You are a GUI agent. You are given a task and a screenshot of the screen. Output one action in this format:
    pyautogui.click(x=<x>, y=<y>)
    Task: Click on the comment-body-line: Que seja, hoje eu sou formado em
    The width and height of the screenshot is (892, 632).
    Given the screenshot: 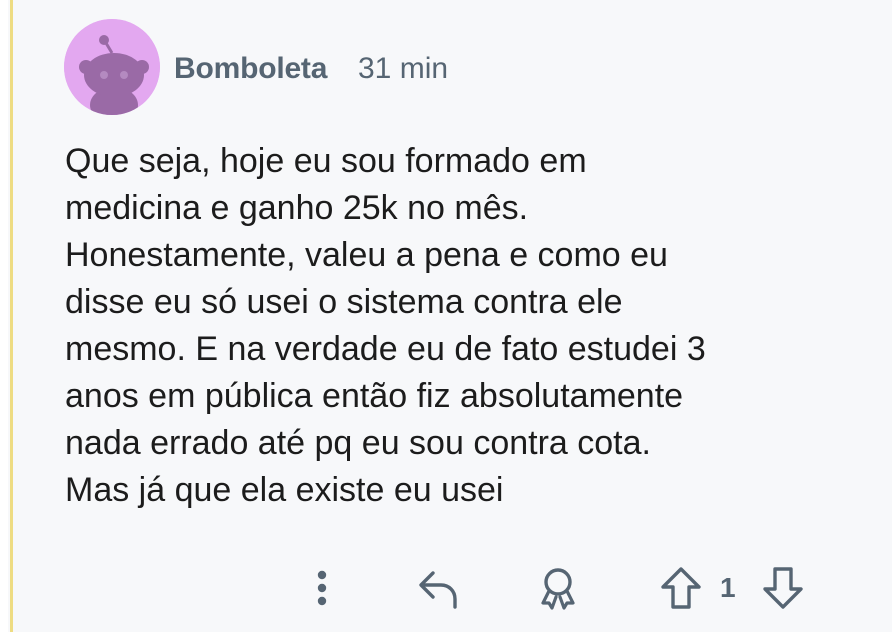 What is the action you would take?
    pyautogui.click(x=326, y=161)
    